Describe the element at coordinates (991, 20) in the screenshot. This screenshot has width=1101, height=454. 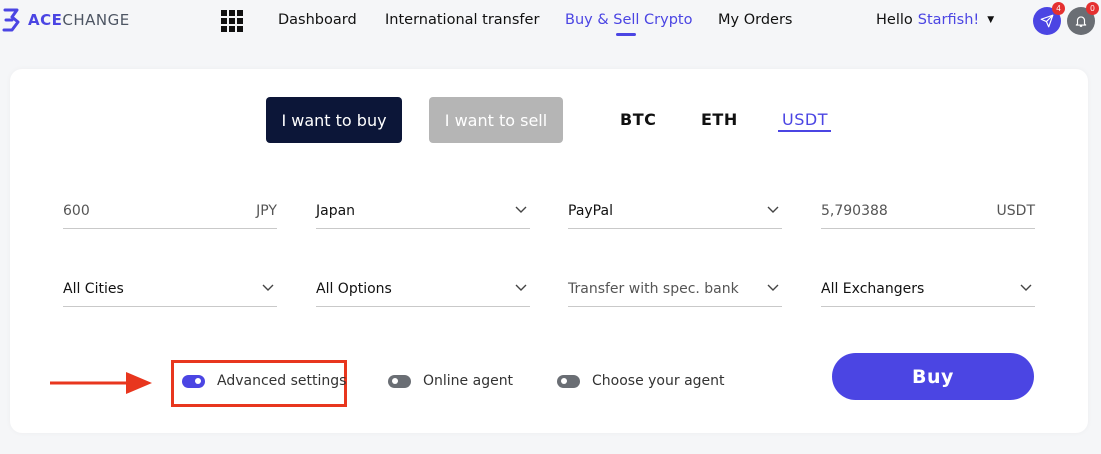
I see `caret-down-icon: ▼` at that location.